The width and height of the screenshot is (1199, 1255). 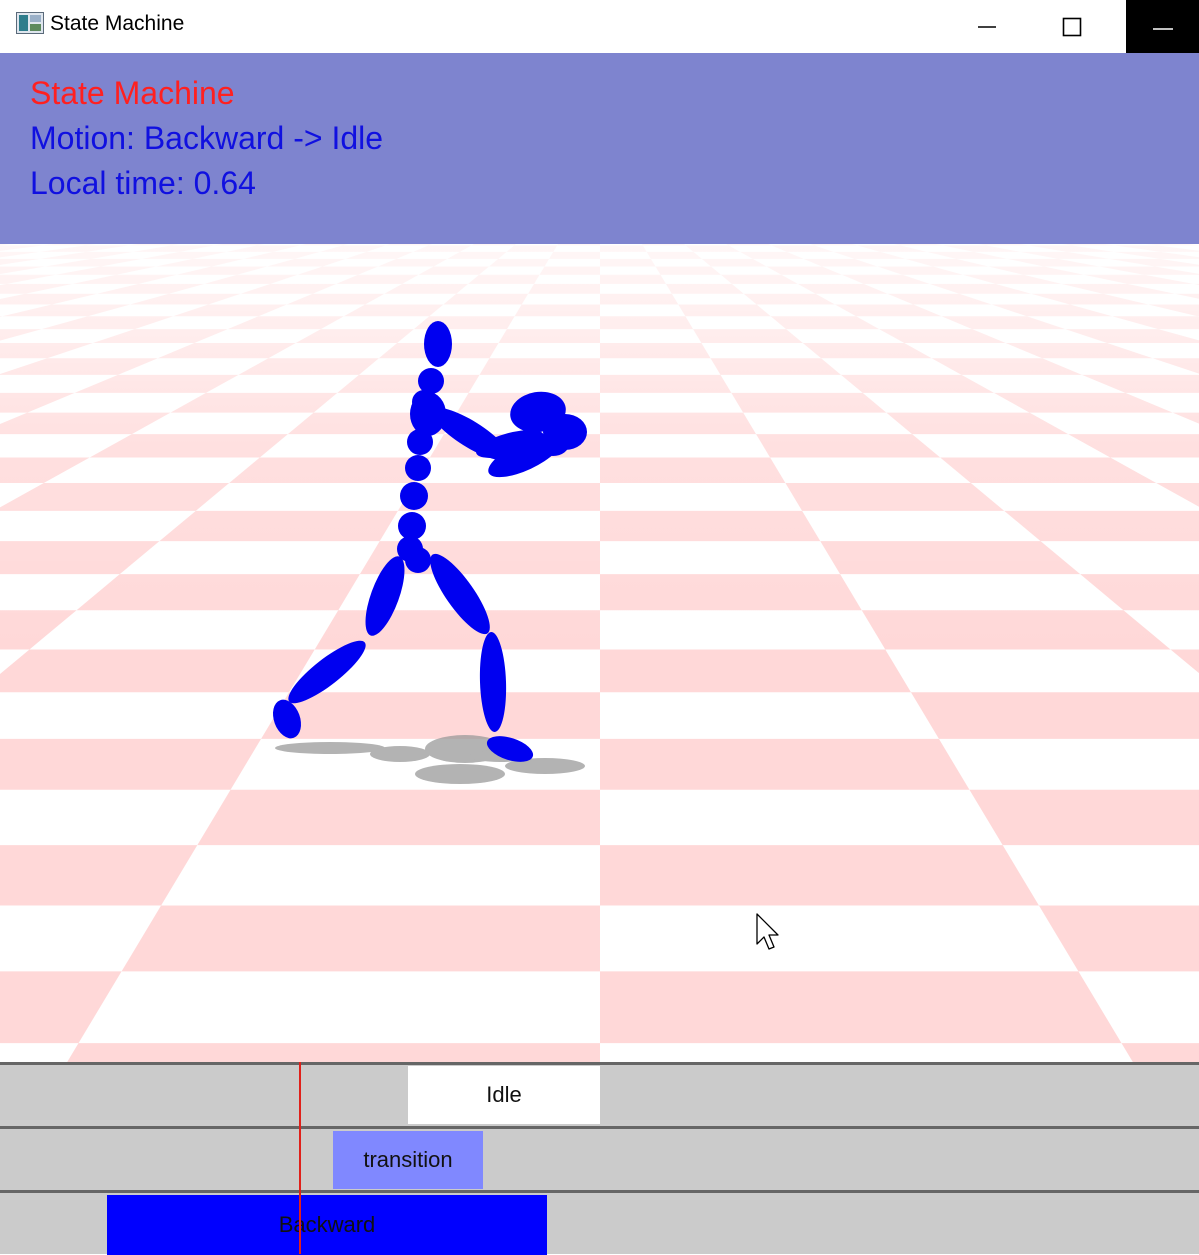 I want to click on timeline-track-transition: transition, so click(x=599, y=1157).